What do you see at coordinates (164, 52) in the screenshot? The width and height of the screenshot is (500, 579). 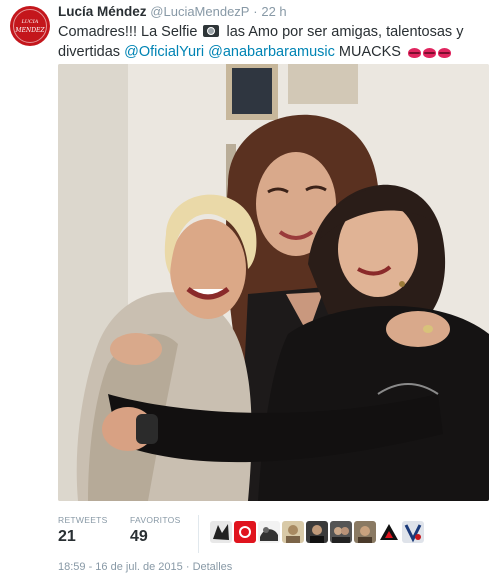 I see `mention-oficialyuri: @OficialYuri` at bounding box center [164, 52].